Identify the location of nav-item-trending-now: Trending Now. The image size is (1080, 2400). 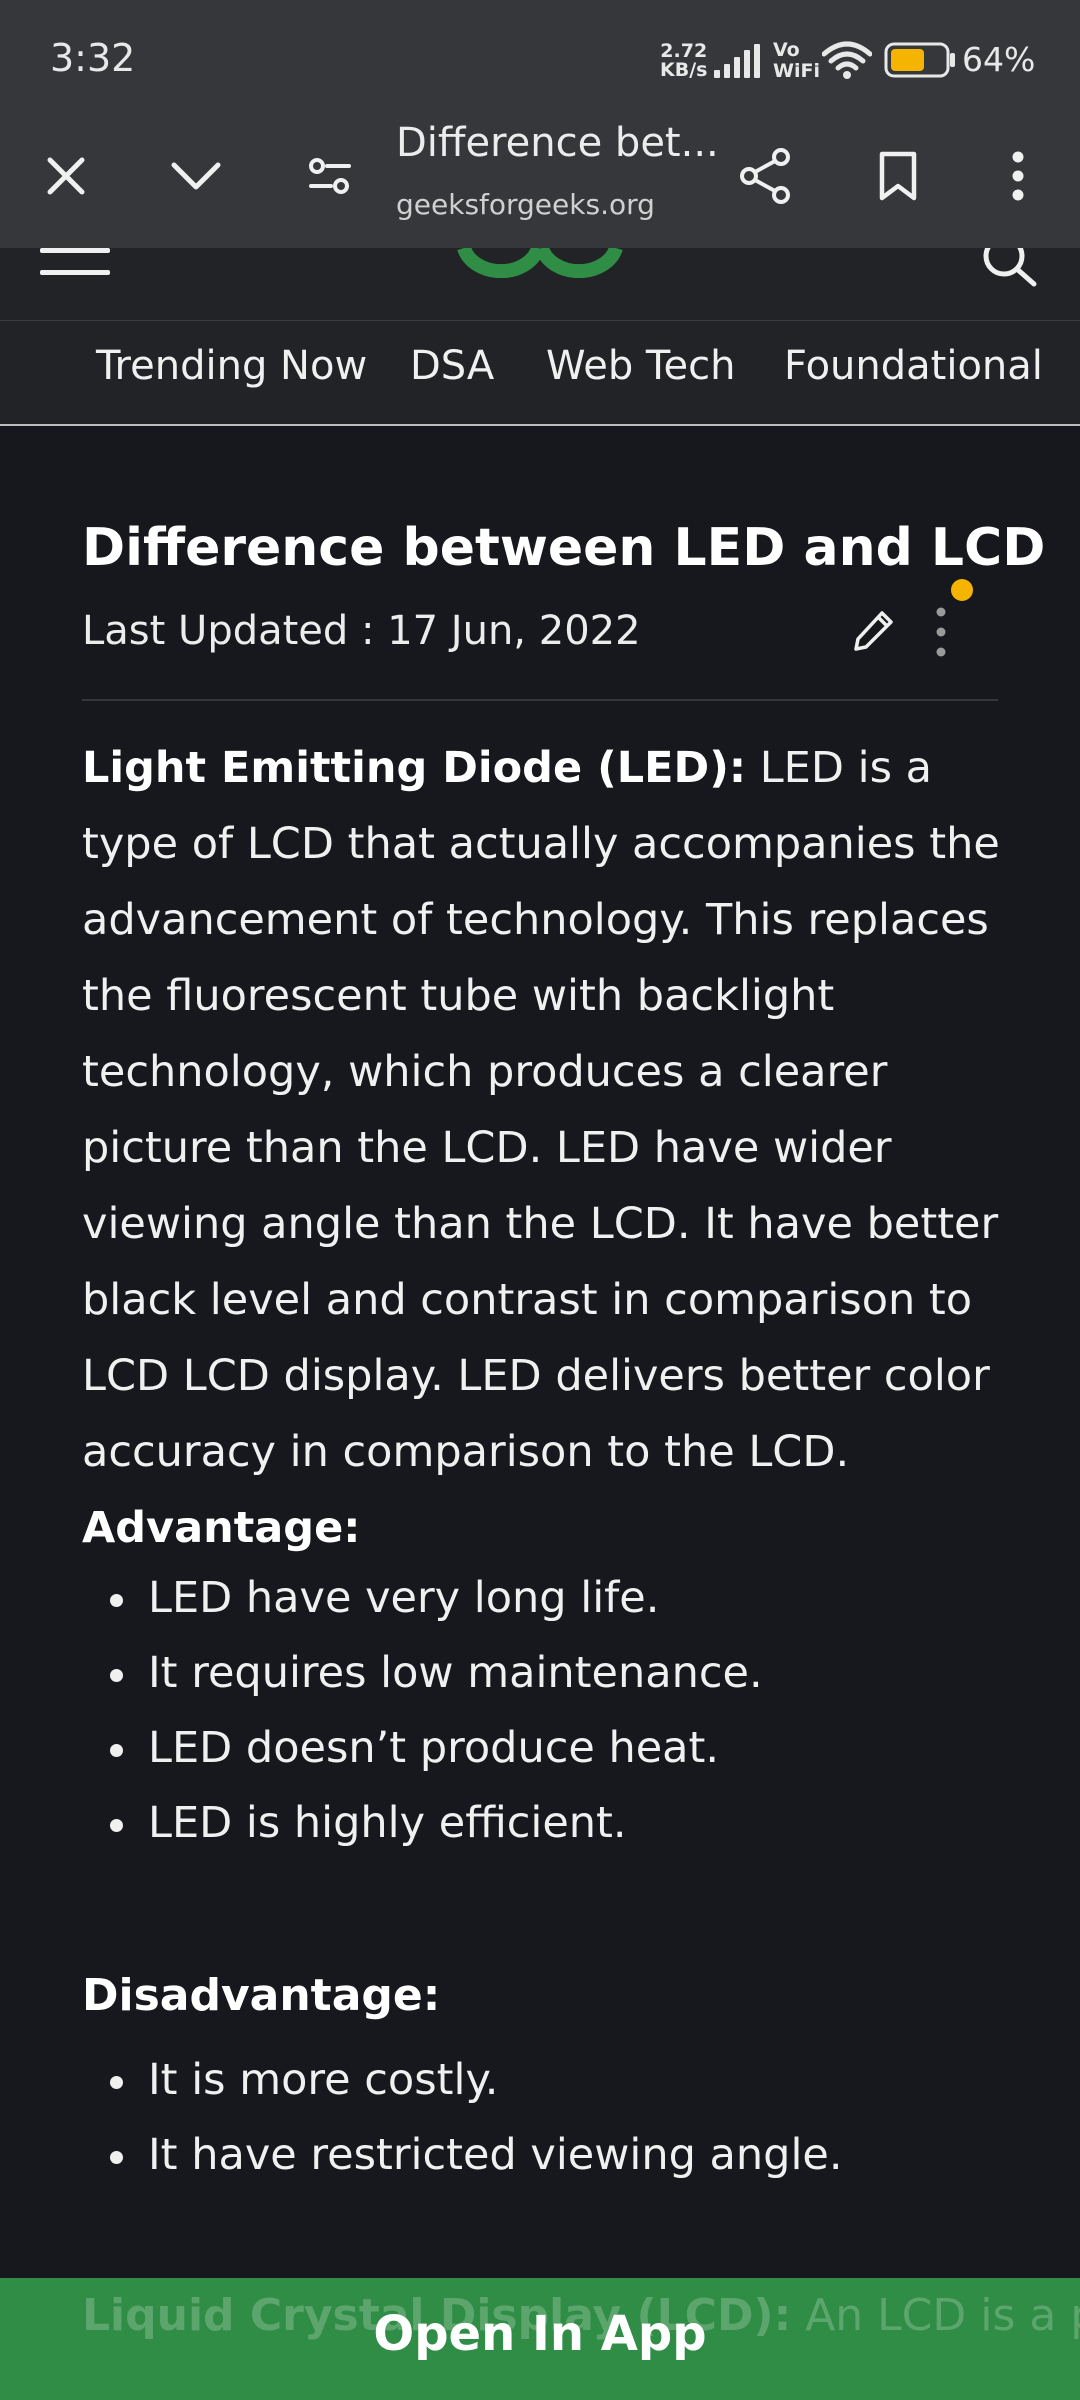
(231, 366).